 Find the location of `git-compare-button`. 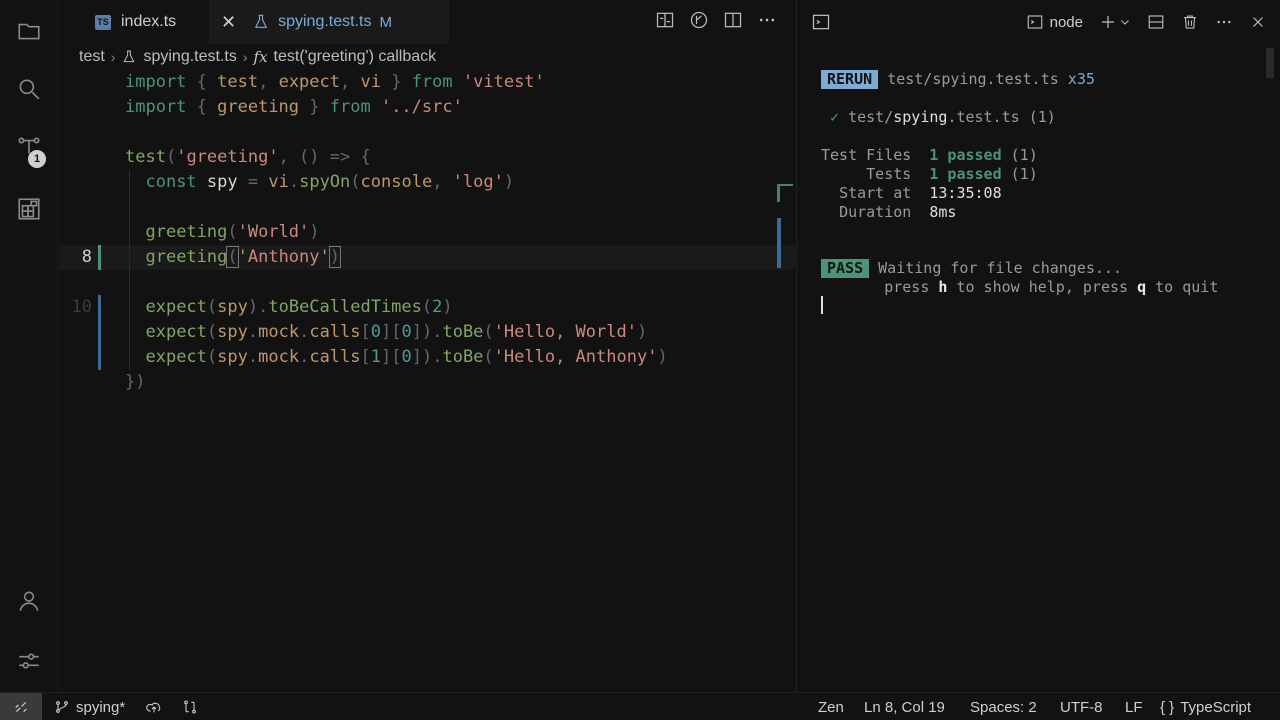

git-compare-button is located at coordinates (190, 706).